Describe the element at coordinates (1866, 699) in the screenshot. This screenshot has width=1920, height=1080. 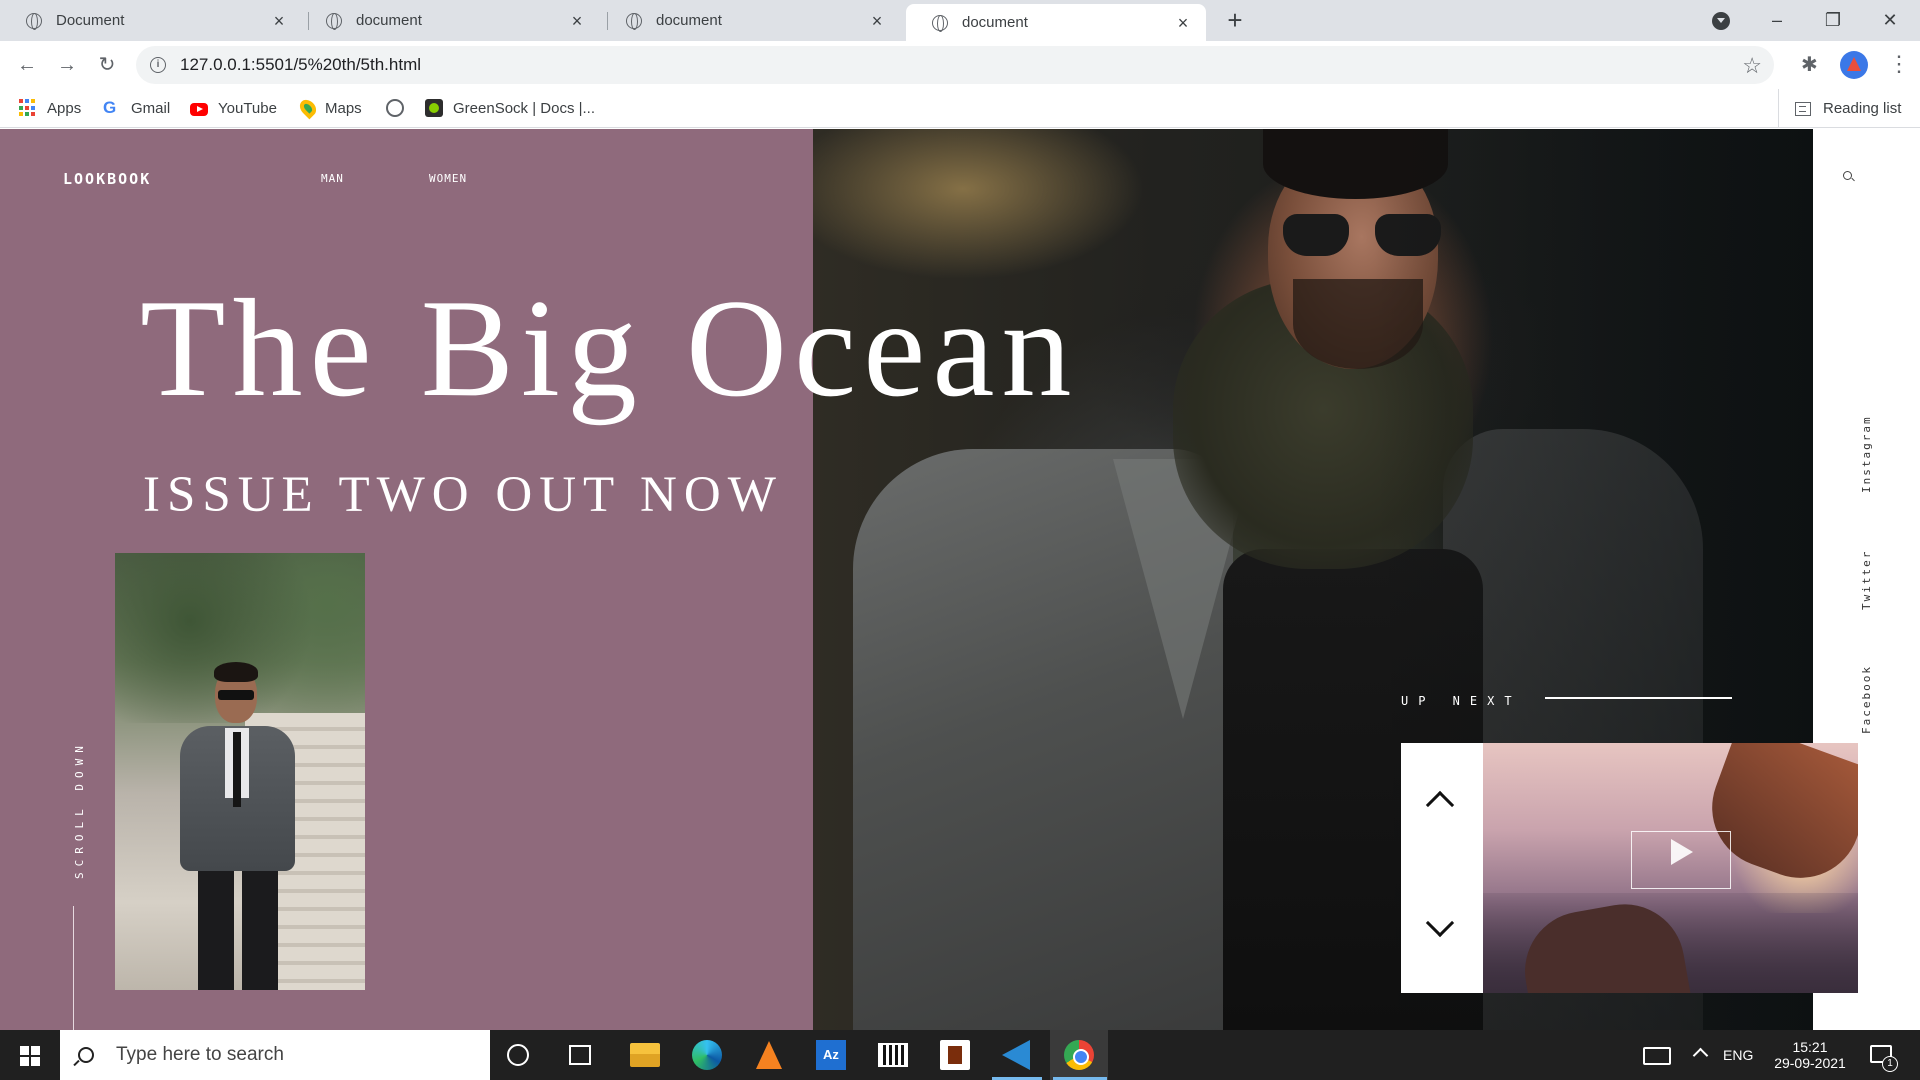
I see `social-link-facebook: Facebook` at that location.